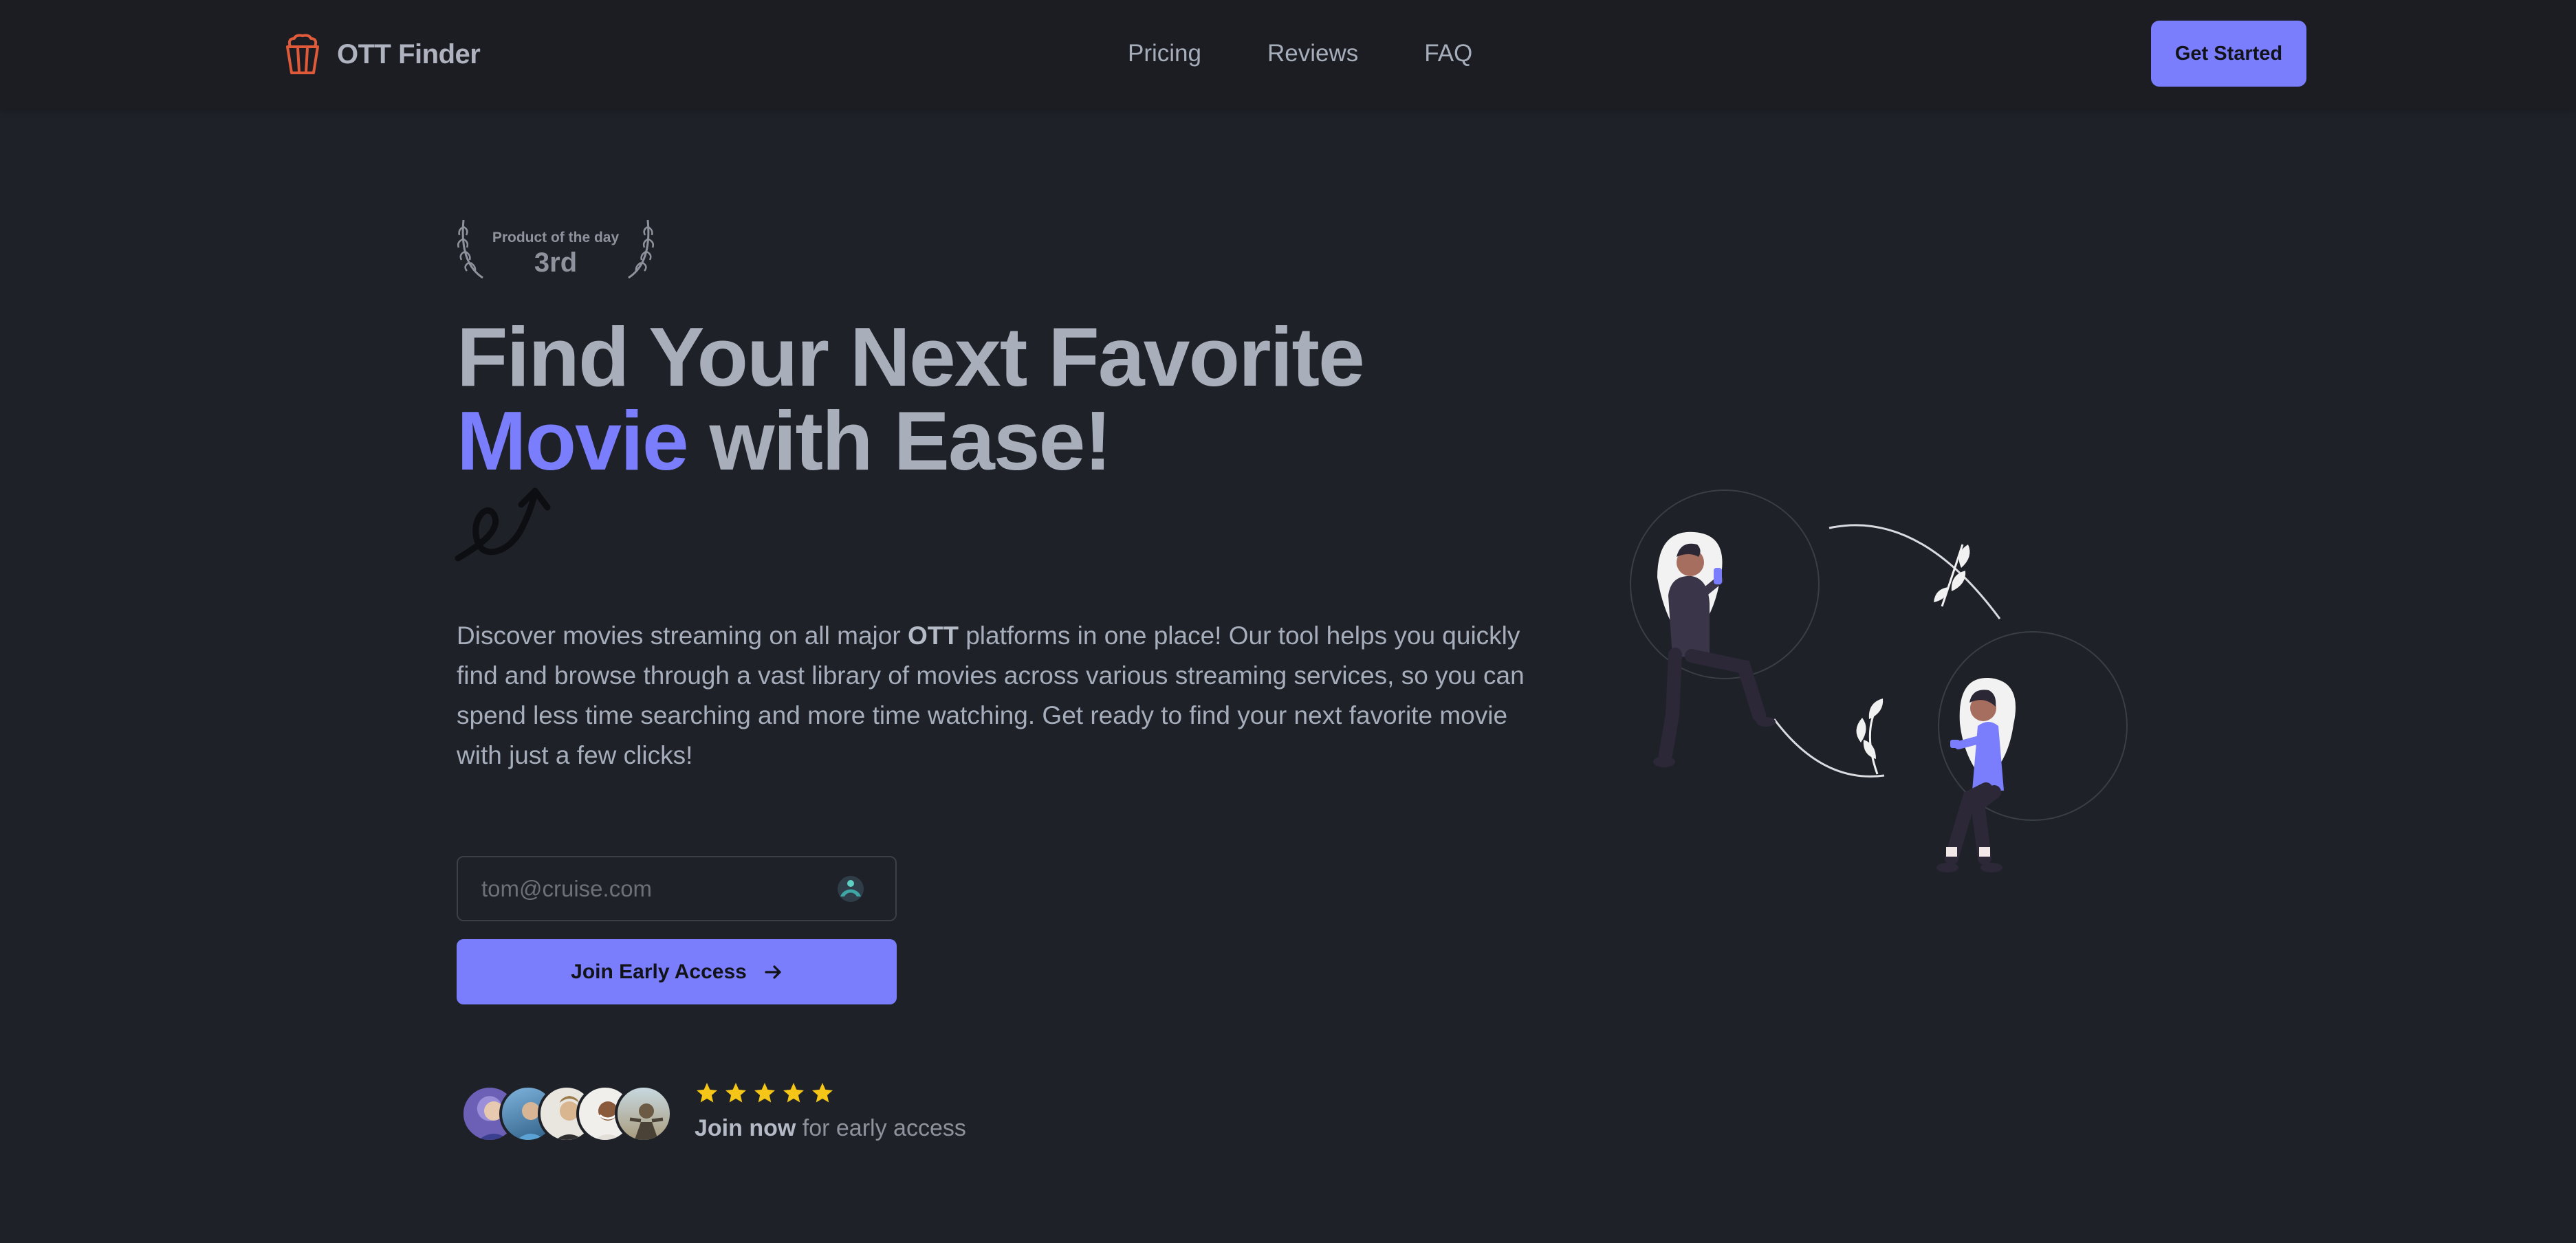  Describe the element at coordinates (933, 636) in the screenshot. I see `description-bold: OTT` at that location.